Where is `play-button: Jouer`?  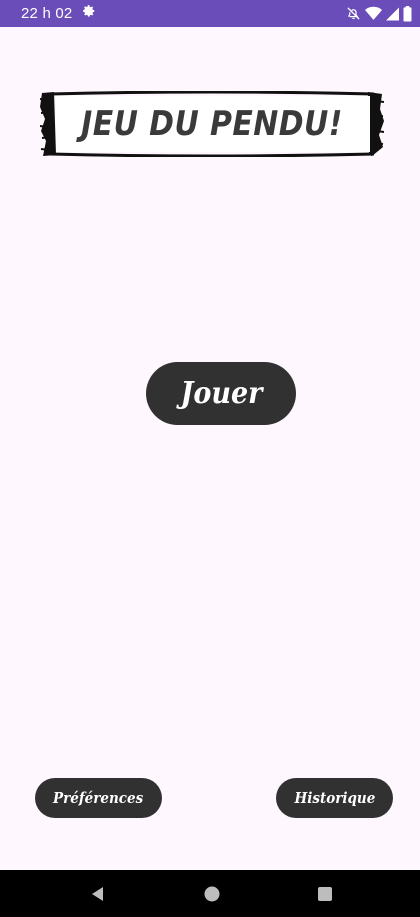
play-button: Jouer is located at coordinates (221, 393).